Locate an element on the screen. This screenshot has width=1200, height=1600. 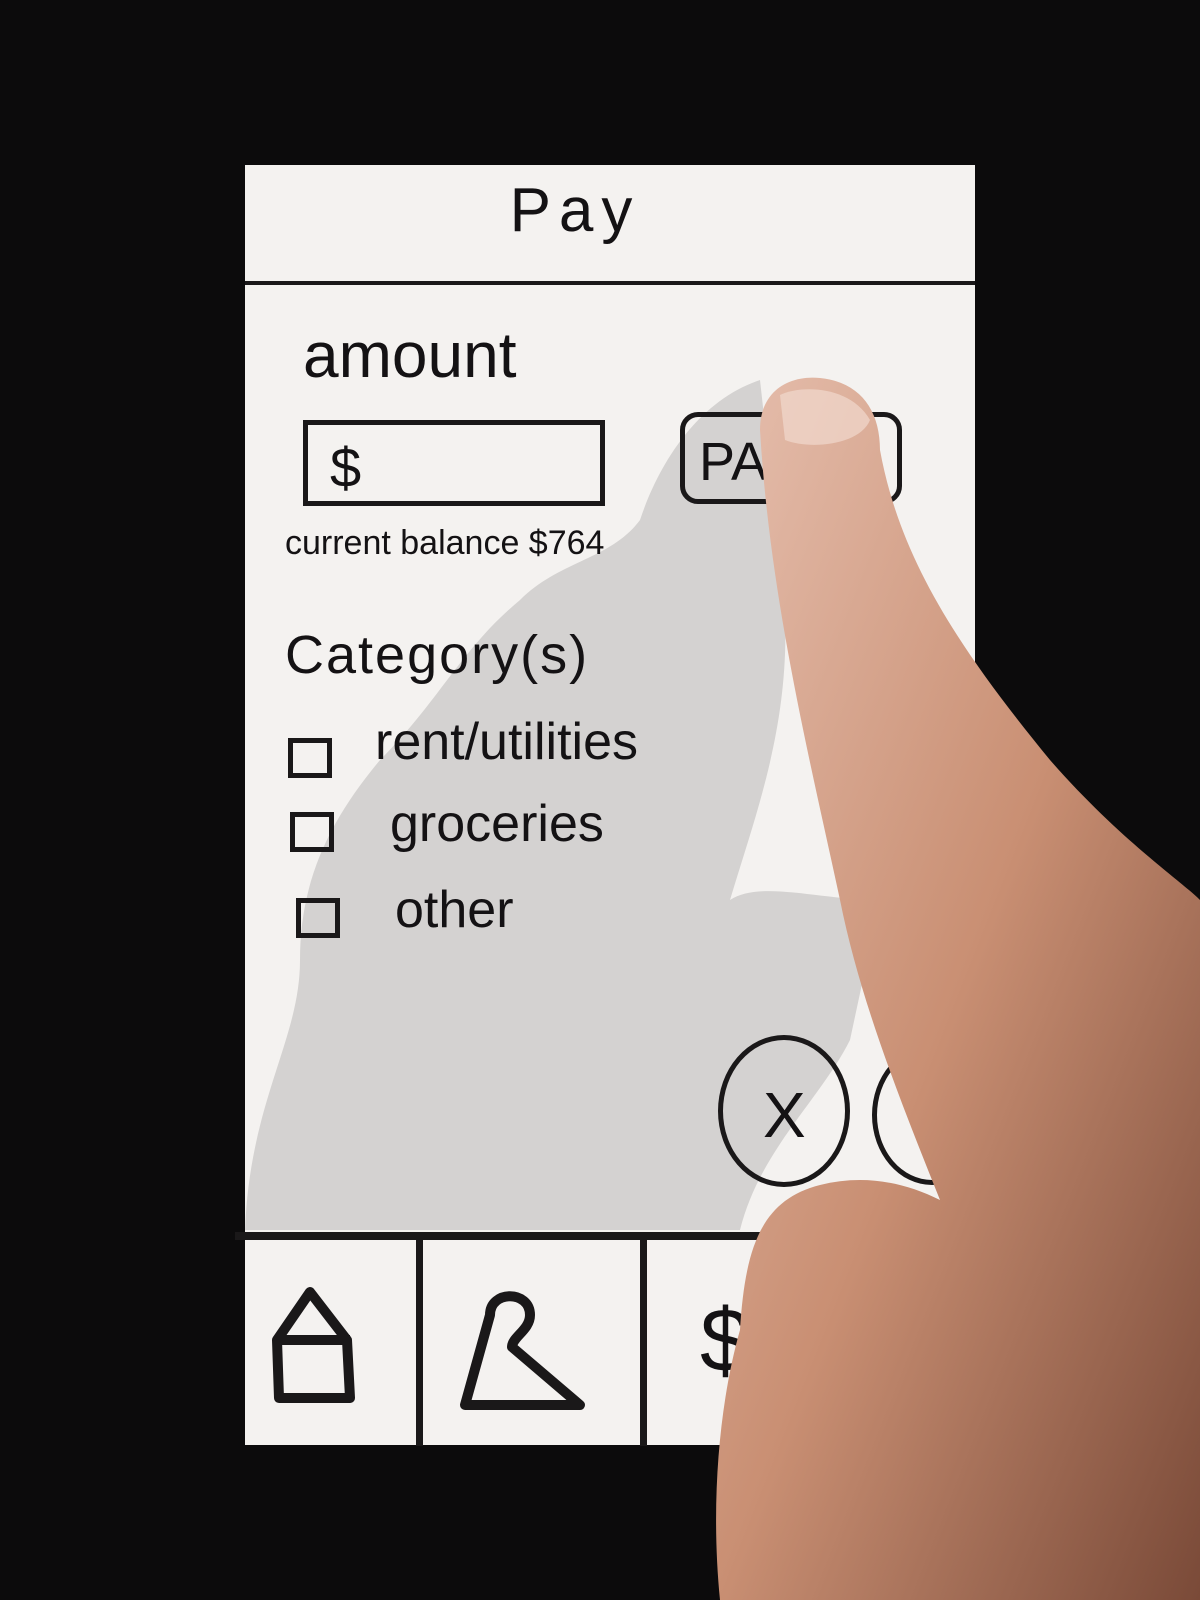
home-icon is located at coordinates (317, 1345).